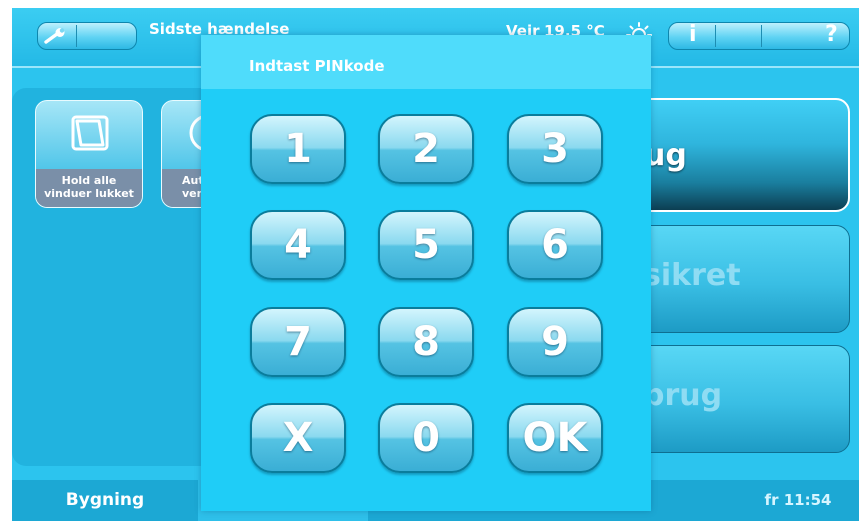  Describe the element at coordinates (298, 149) in the screenshot. I see `key-1: 1` at that location.